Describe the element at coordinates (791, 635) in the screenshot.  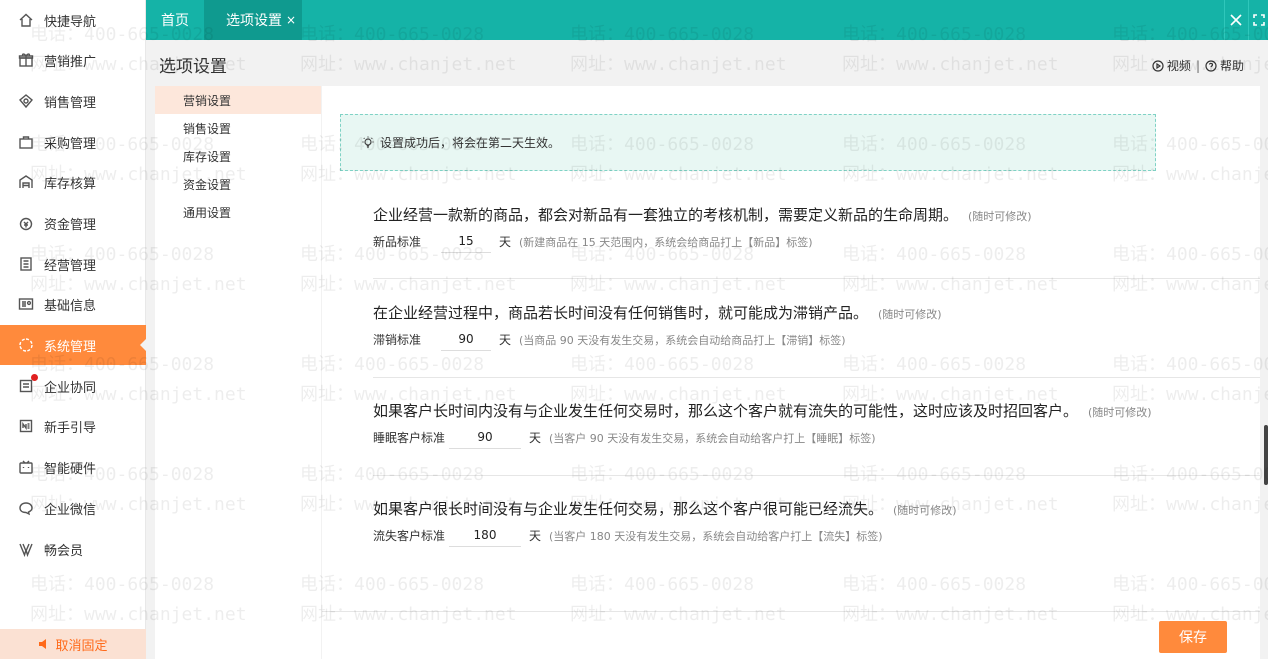
I see `footer-bar: 保存` at that location.